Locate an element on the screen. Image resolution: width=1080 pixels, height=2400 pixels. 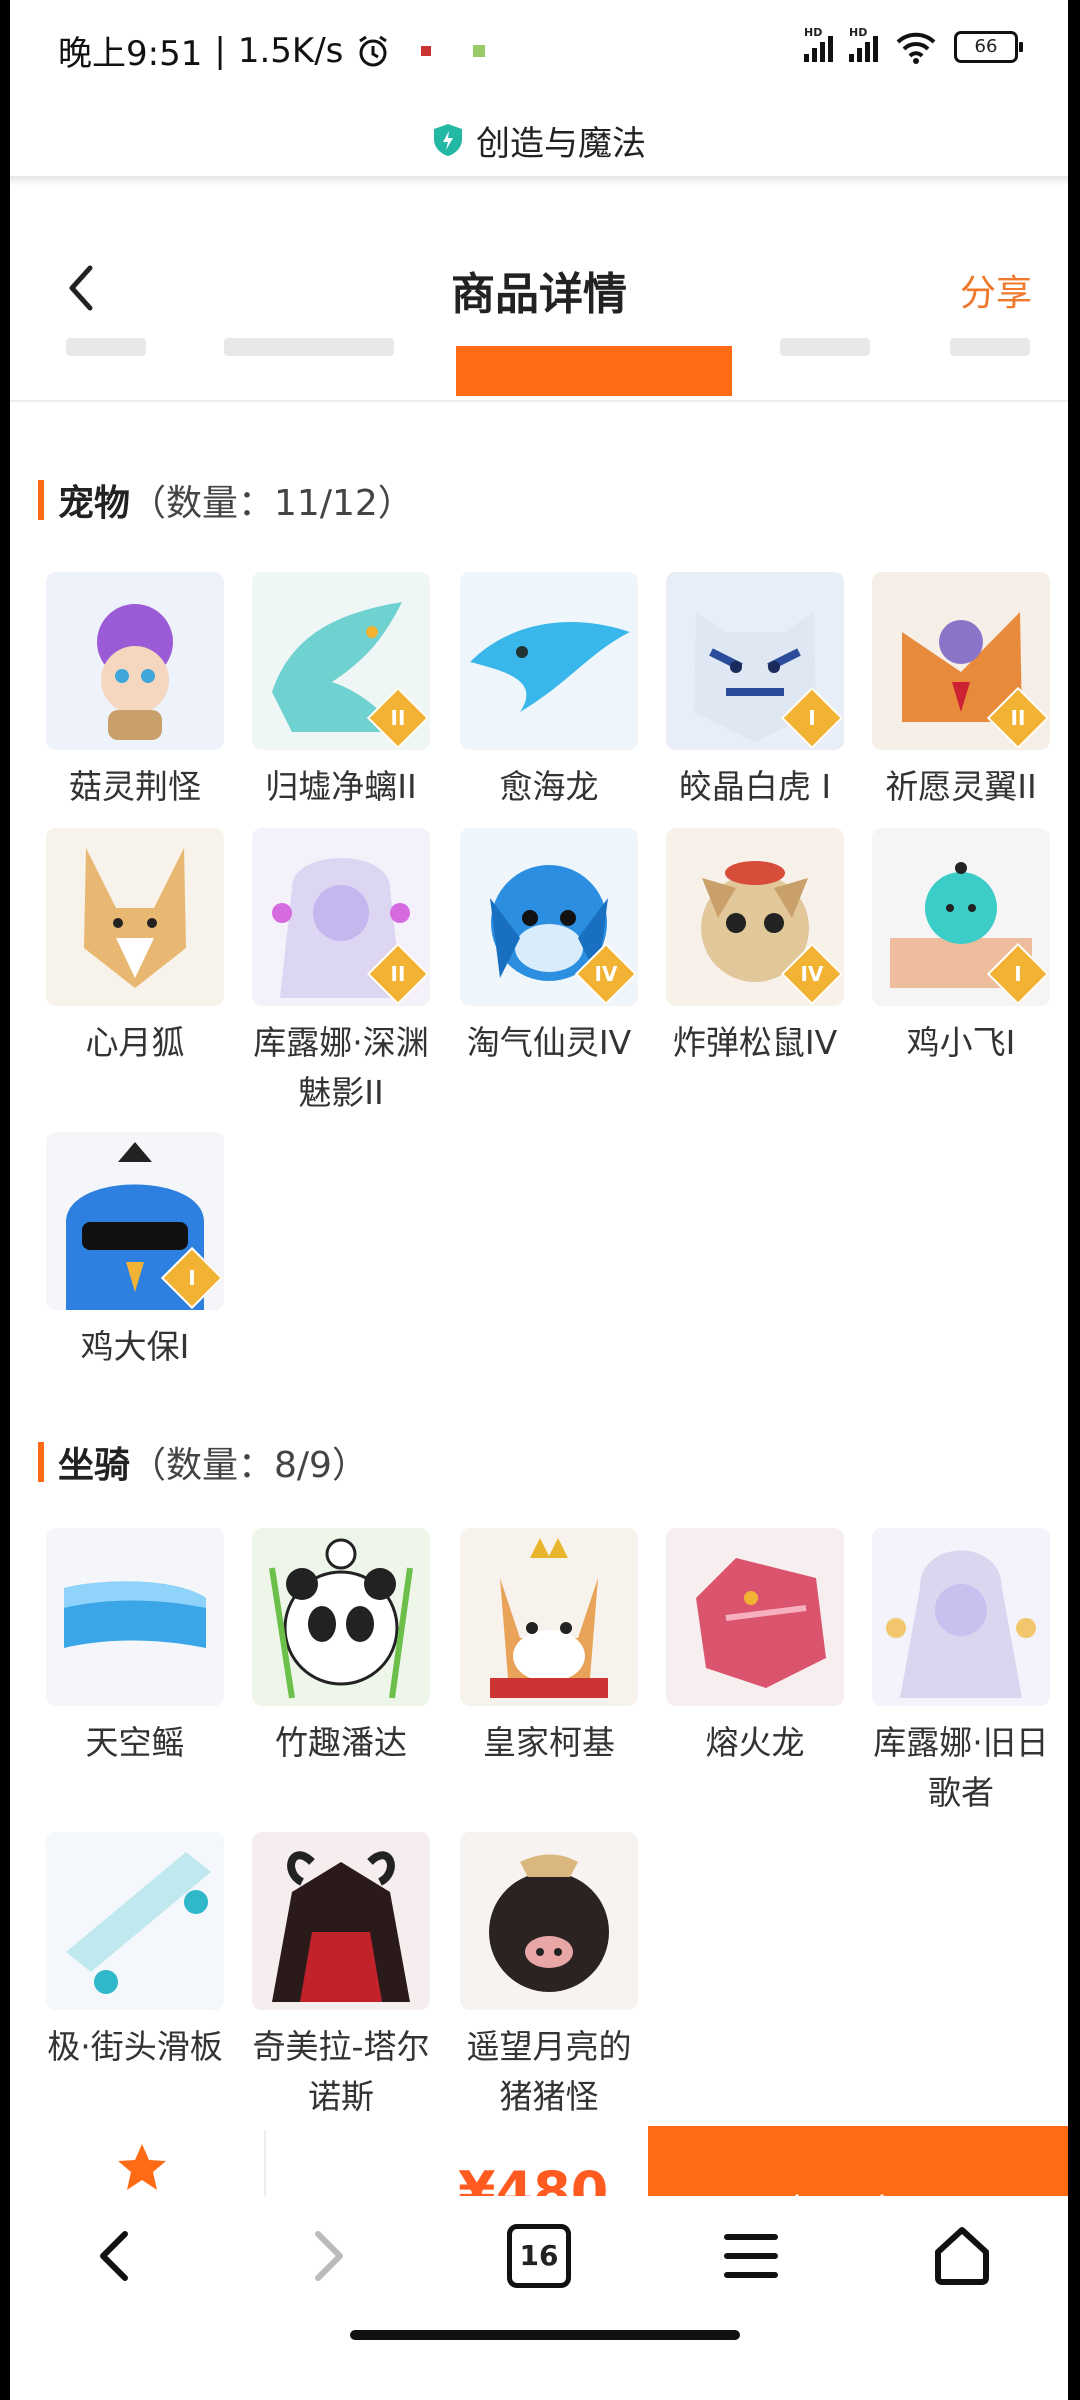
browser-nav-bar: 16 is located at coordinates (539, 2256).